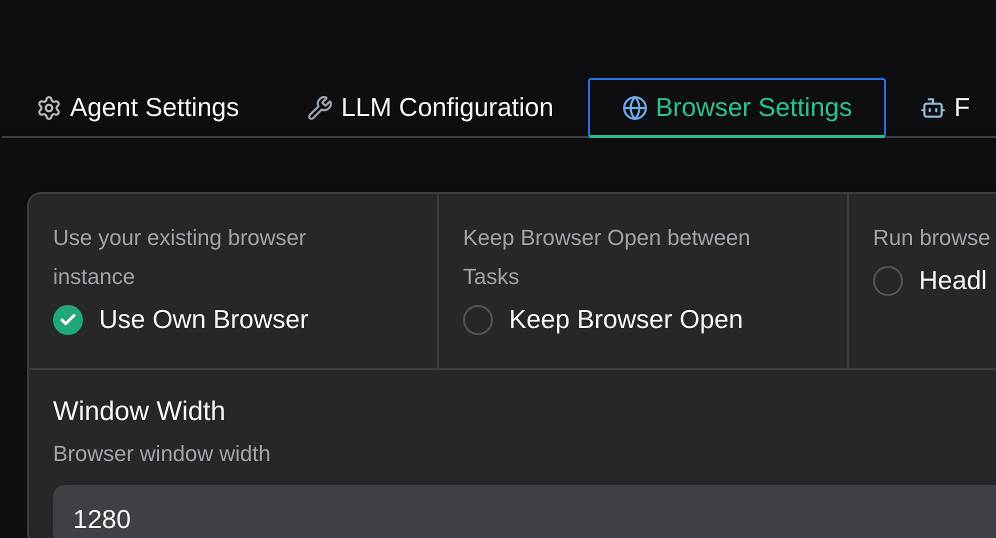 The height and width of the screenshot is (538, 996). What do you see at coordinates (635, 107) in the screenshot?
I see `globe-icon` at bounding box center [635, 107].